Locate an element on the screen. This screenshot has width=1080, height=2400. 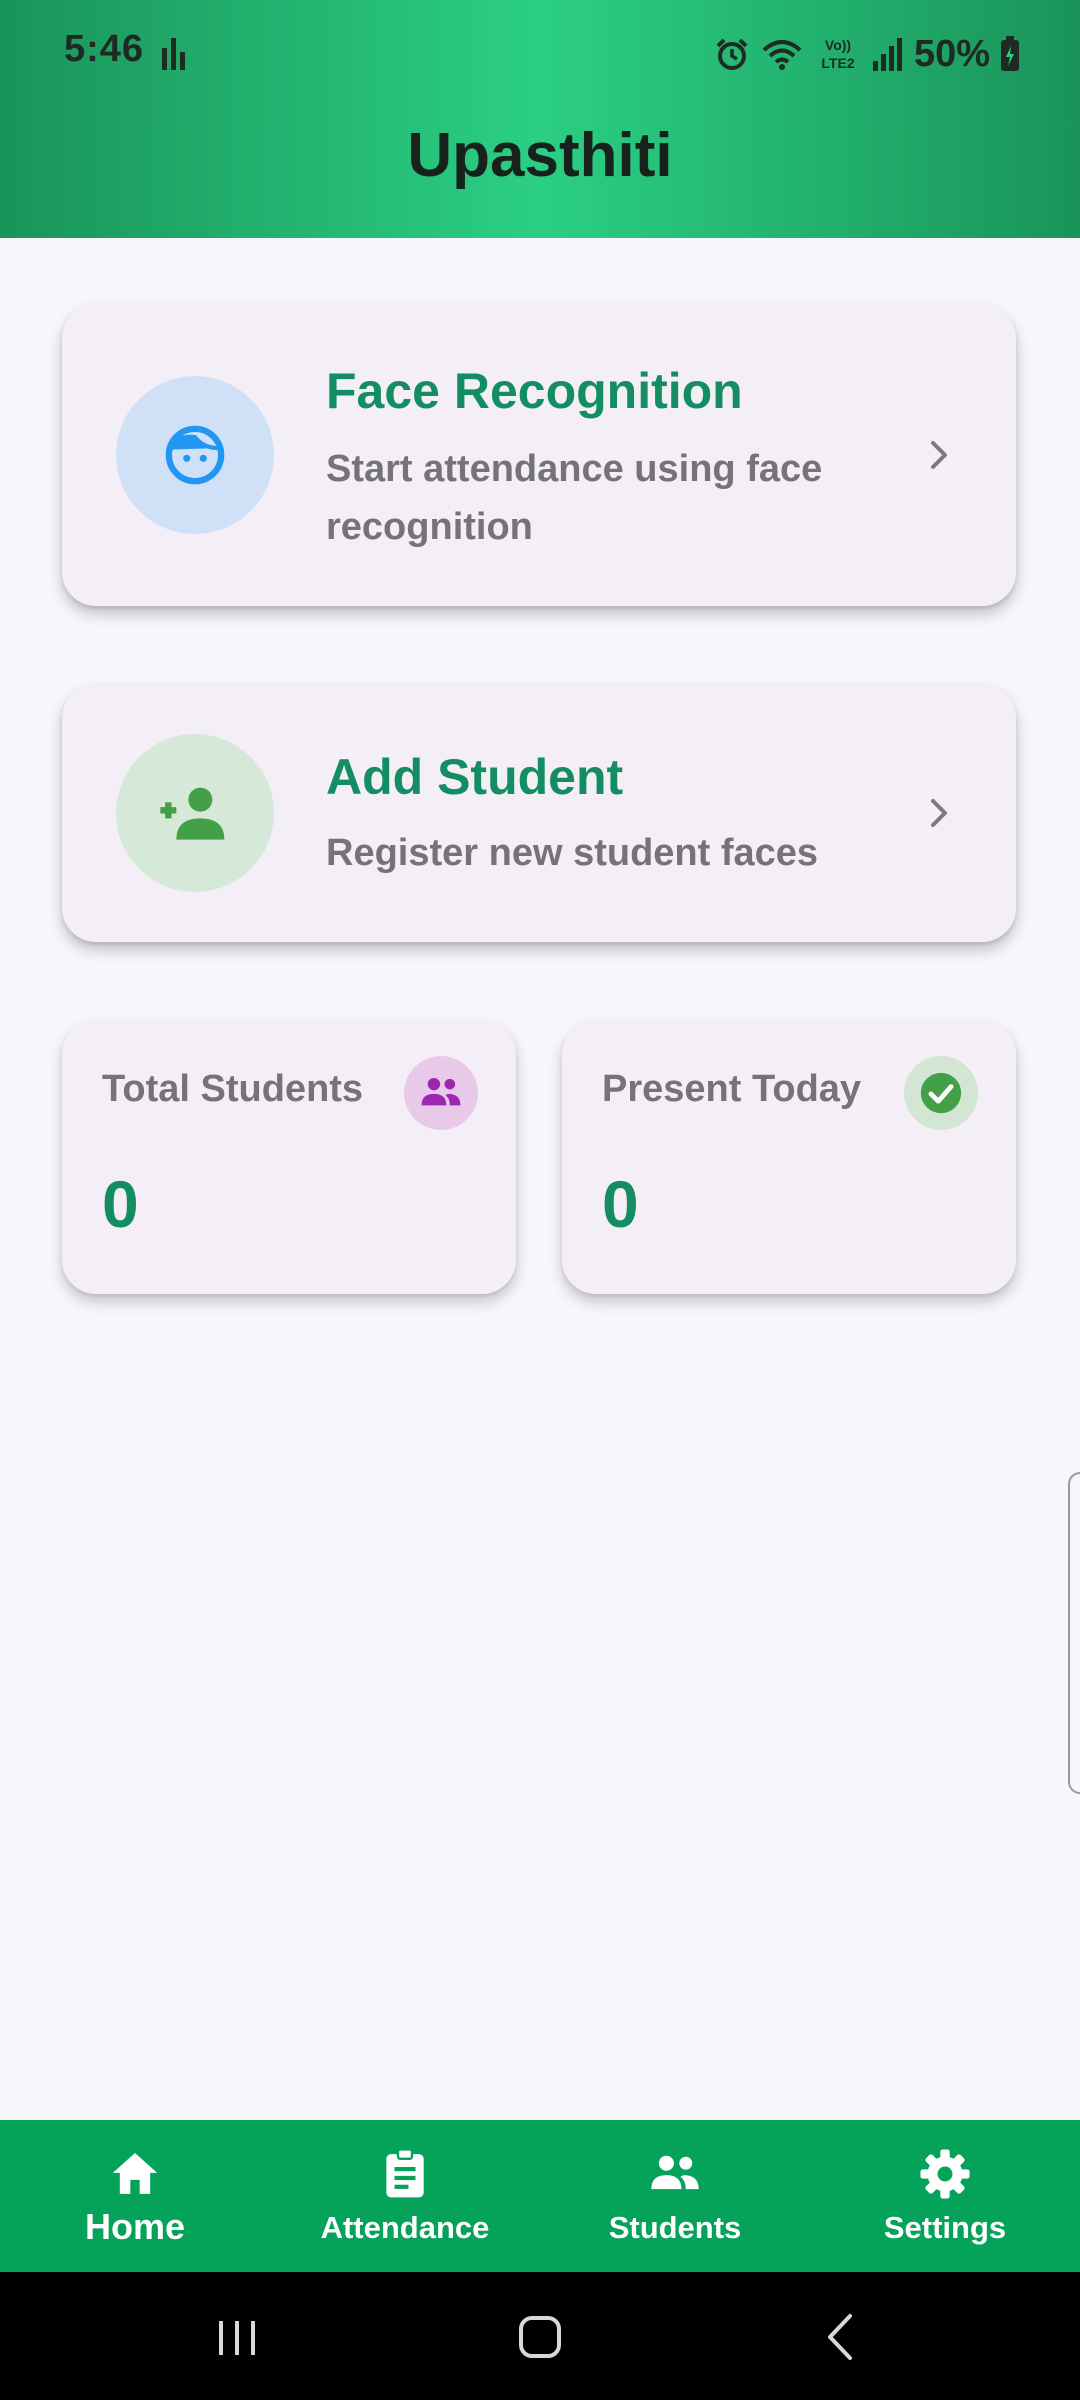
check-circle-icon is located at coordinates (941, 1093).